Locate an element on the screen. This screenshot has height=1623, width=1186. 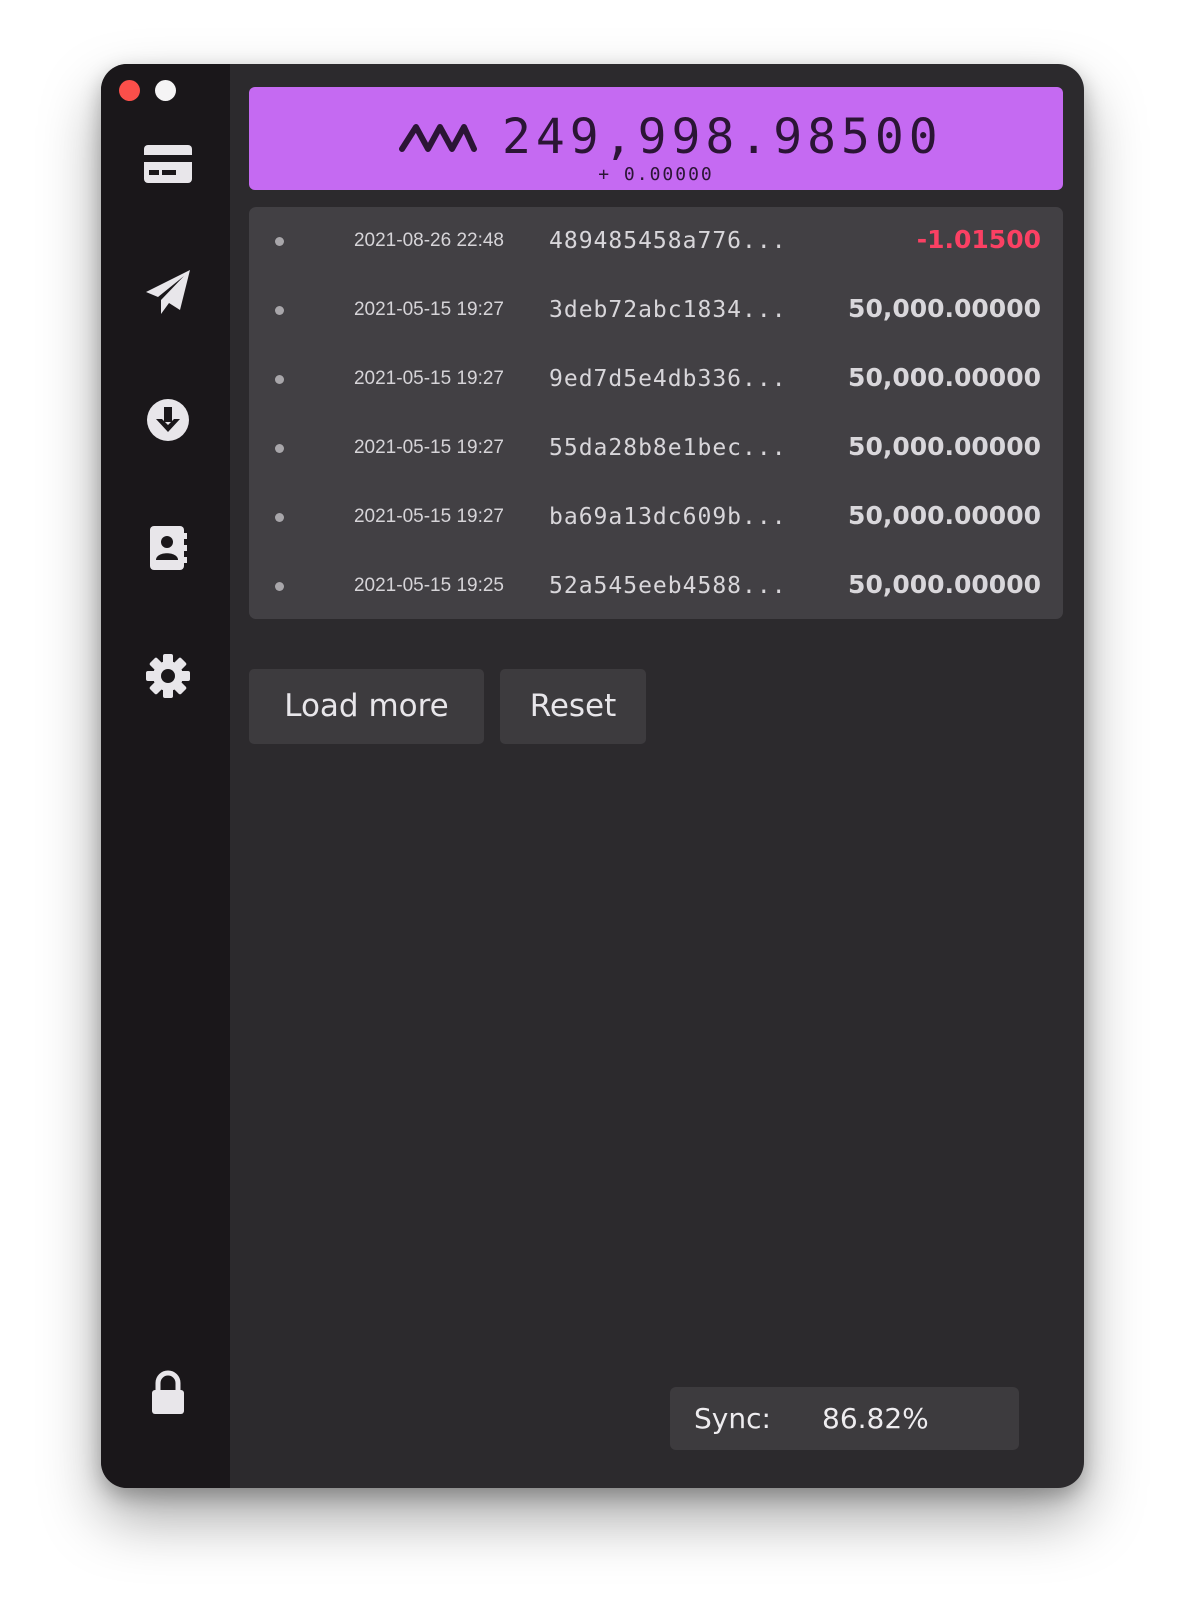
card-icon is located at coordinates (168, 164).